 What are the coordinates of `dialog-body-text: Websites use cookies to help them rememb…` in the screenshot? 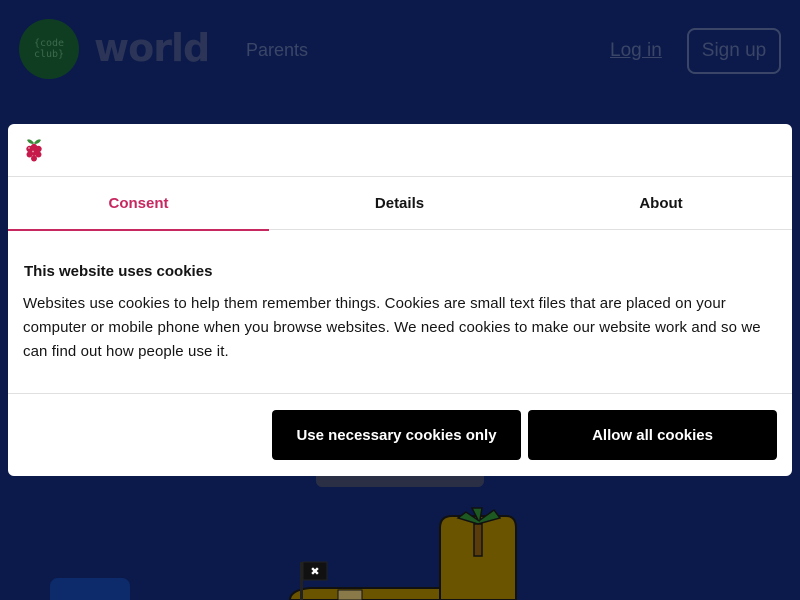 It's located at (392, 327).